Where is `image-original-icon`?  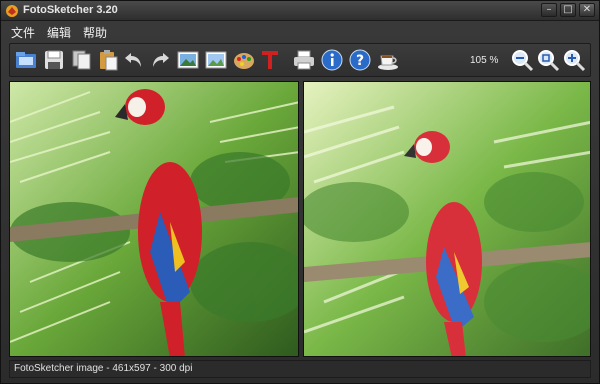
image-original-icon is located at coordinates (188, 60).